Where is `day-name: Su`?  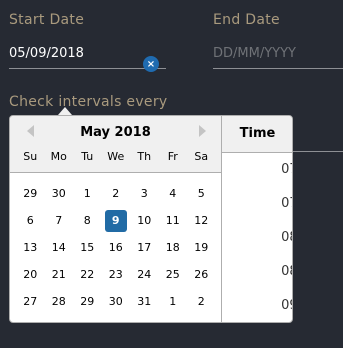
day-name: Su is located at coordinates (30, 156).